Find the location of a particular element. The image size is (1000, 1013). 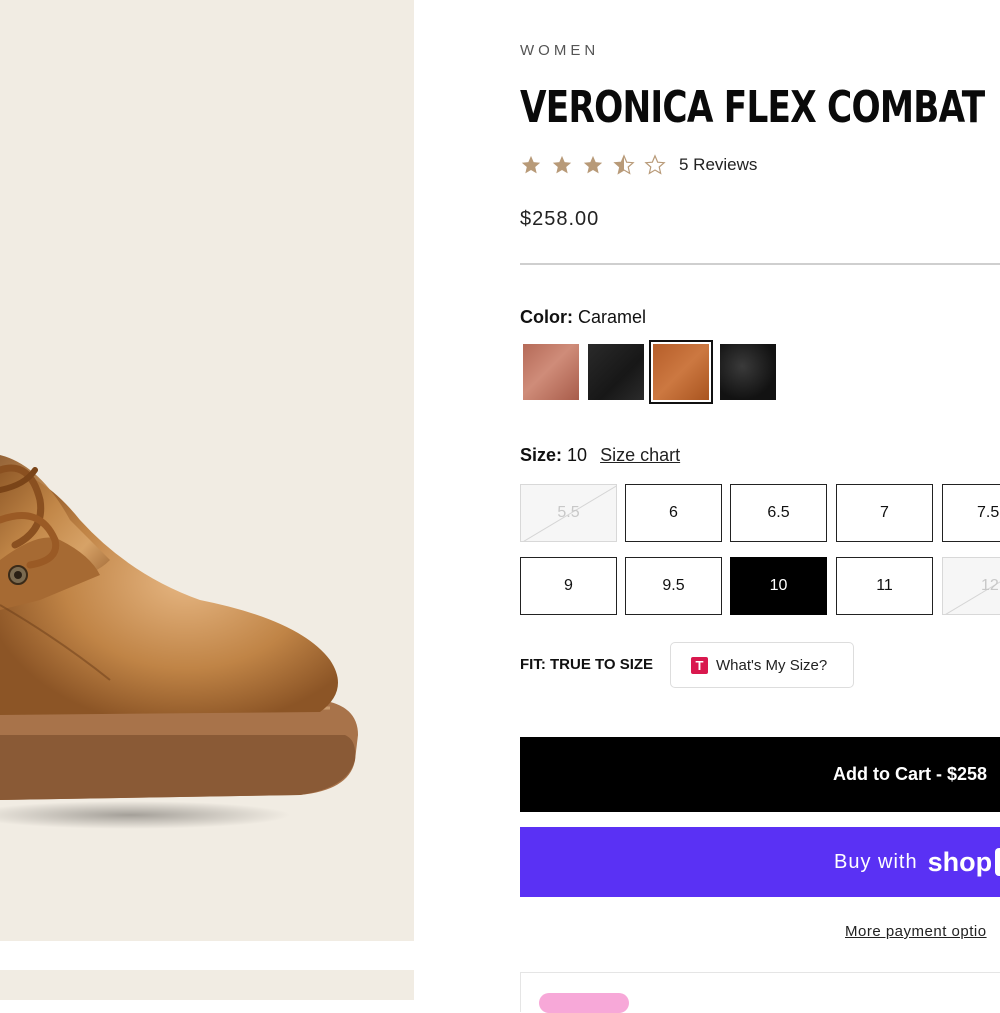

size-value: 6.5 is located at coordinates (778, 512).